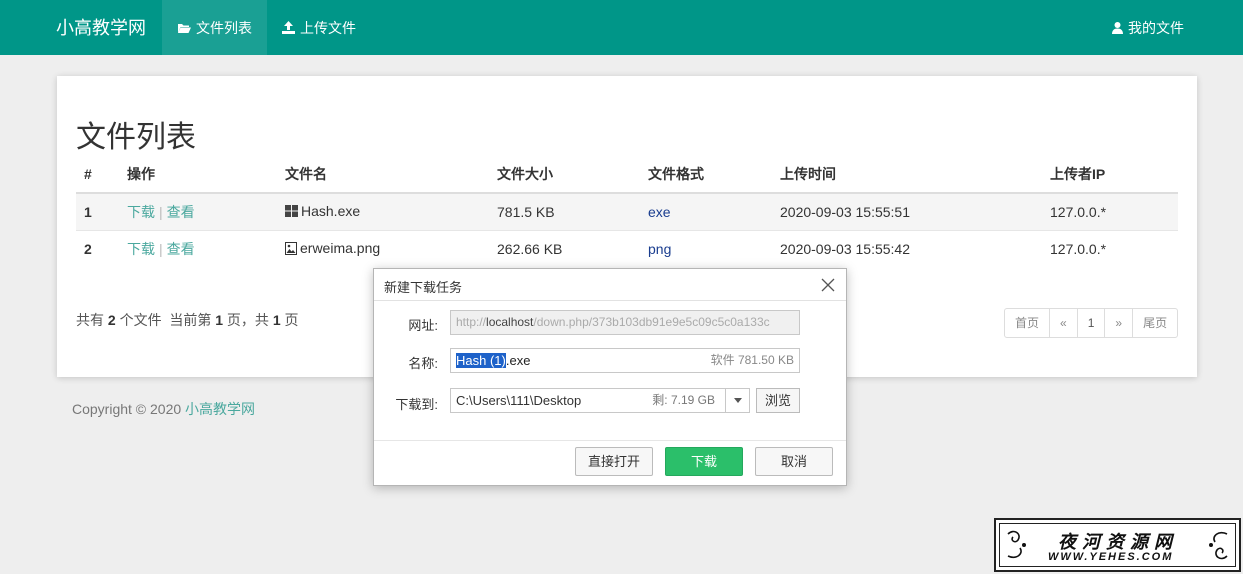 Image resolution: width=1243 pixels, height=574 pixels. Describe the element at coordinates (600, 400) in the screenshot. I see `save-path-select: C:\Users\111\Desktop 剩: 7.19 GB` at that location.